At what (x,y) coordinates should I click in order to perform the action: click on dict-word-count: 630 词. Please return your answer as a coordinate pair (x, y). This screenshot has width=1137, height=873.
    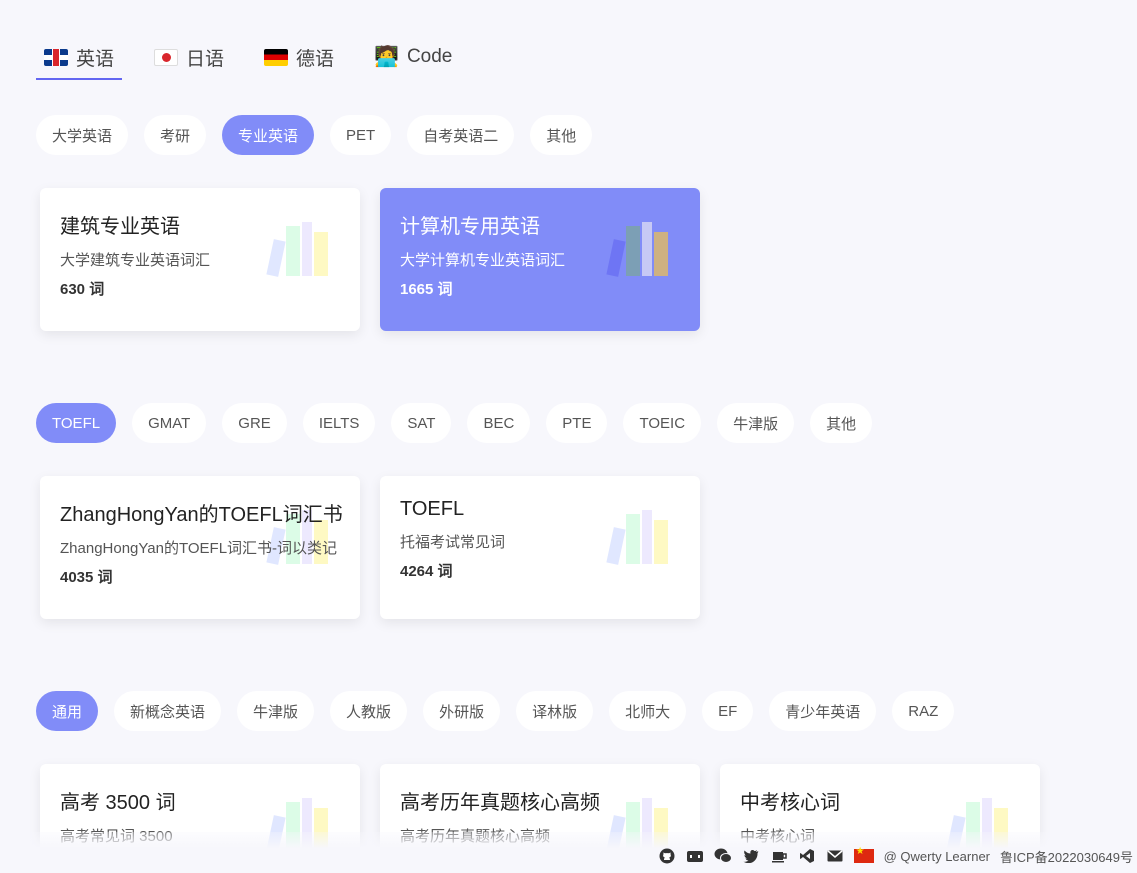
    Looking at the image, I should click on (82, 289).